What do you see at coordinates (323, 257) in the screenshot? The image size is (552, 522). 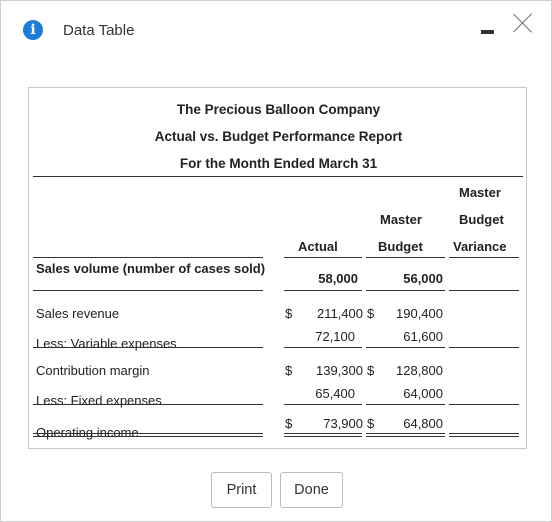 I see `actual-col-rule` at bounding box center [323, 257].